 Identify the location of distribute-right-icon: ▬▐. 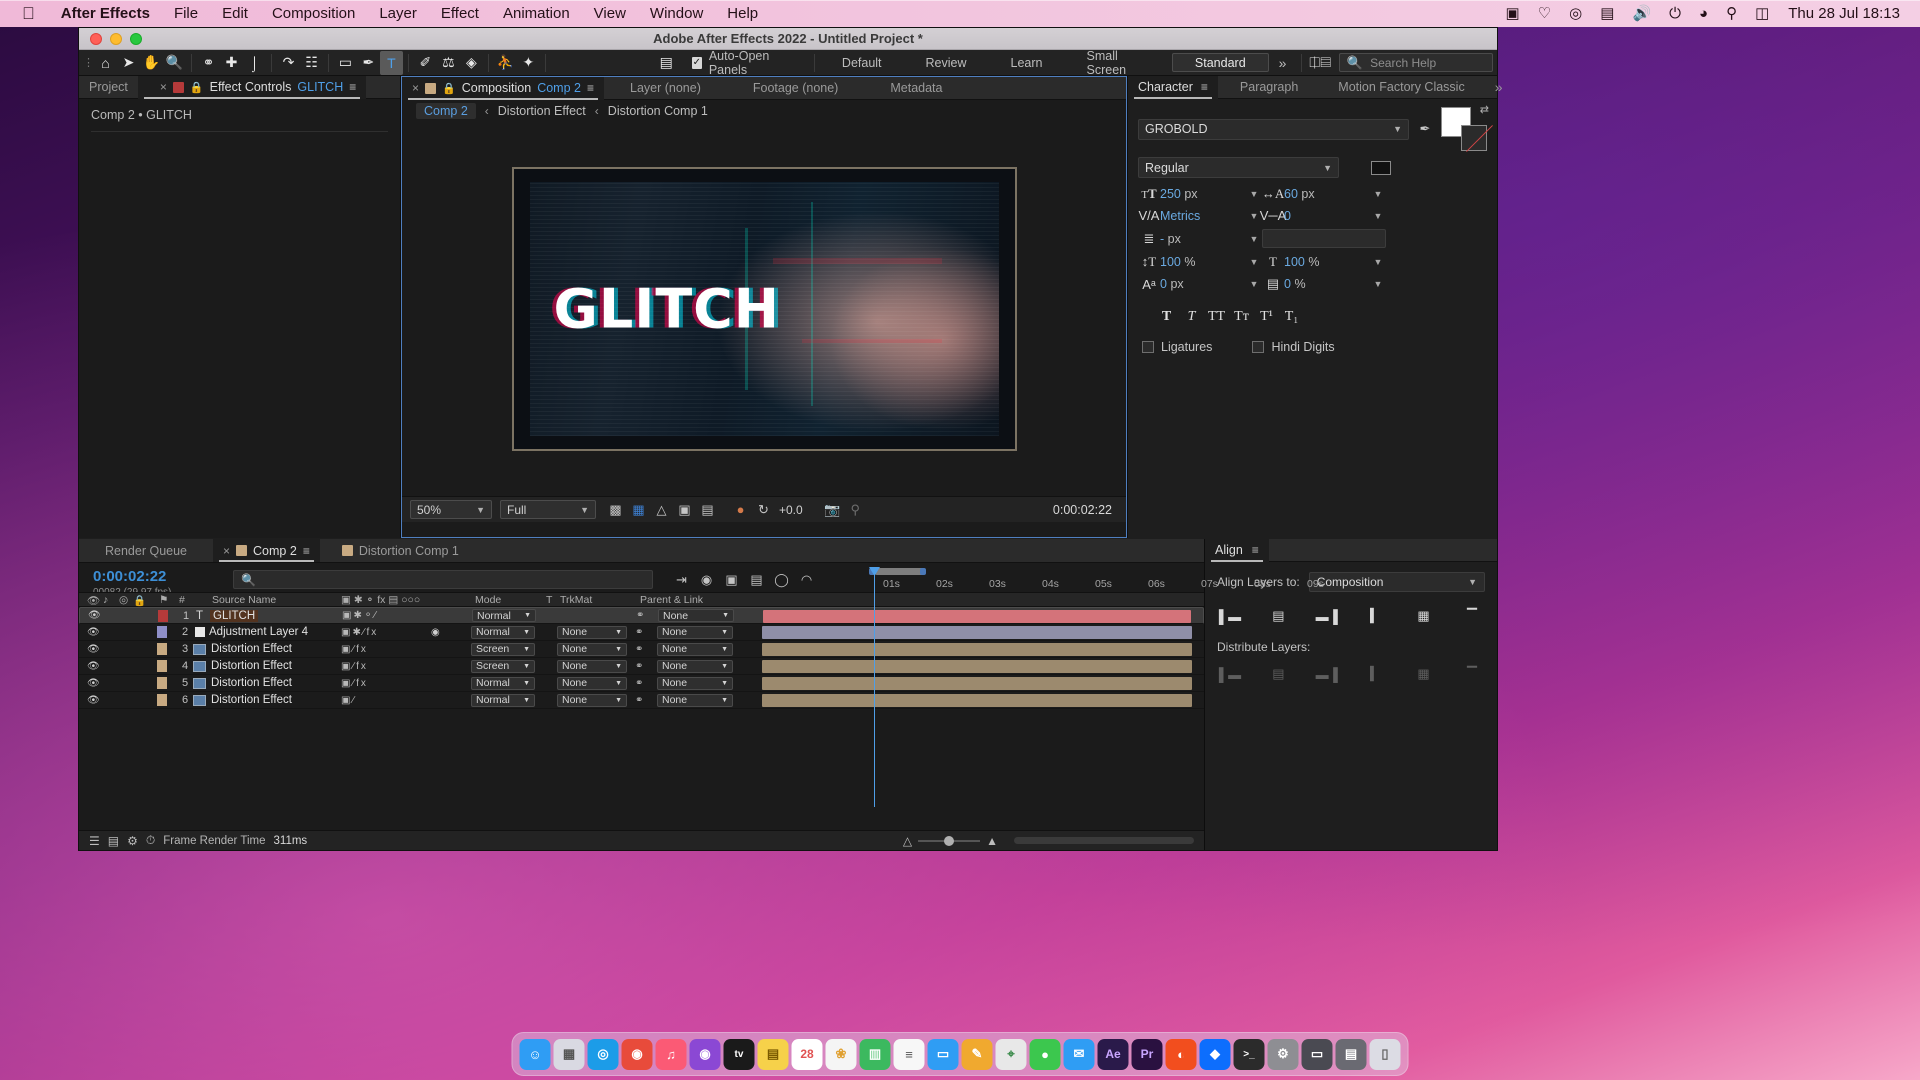
(1327, 674).